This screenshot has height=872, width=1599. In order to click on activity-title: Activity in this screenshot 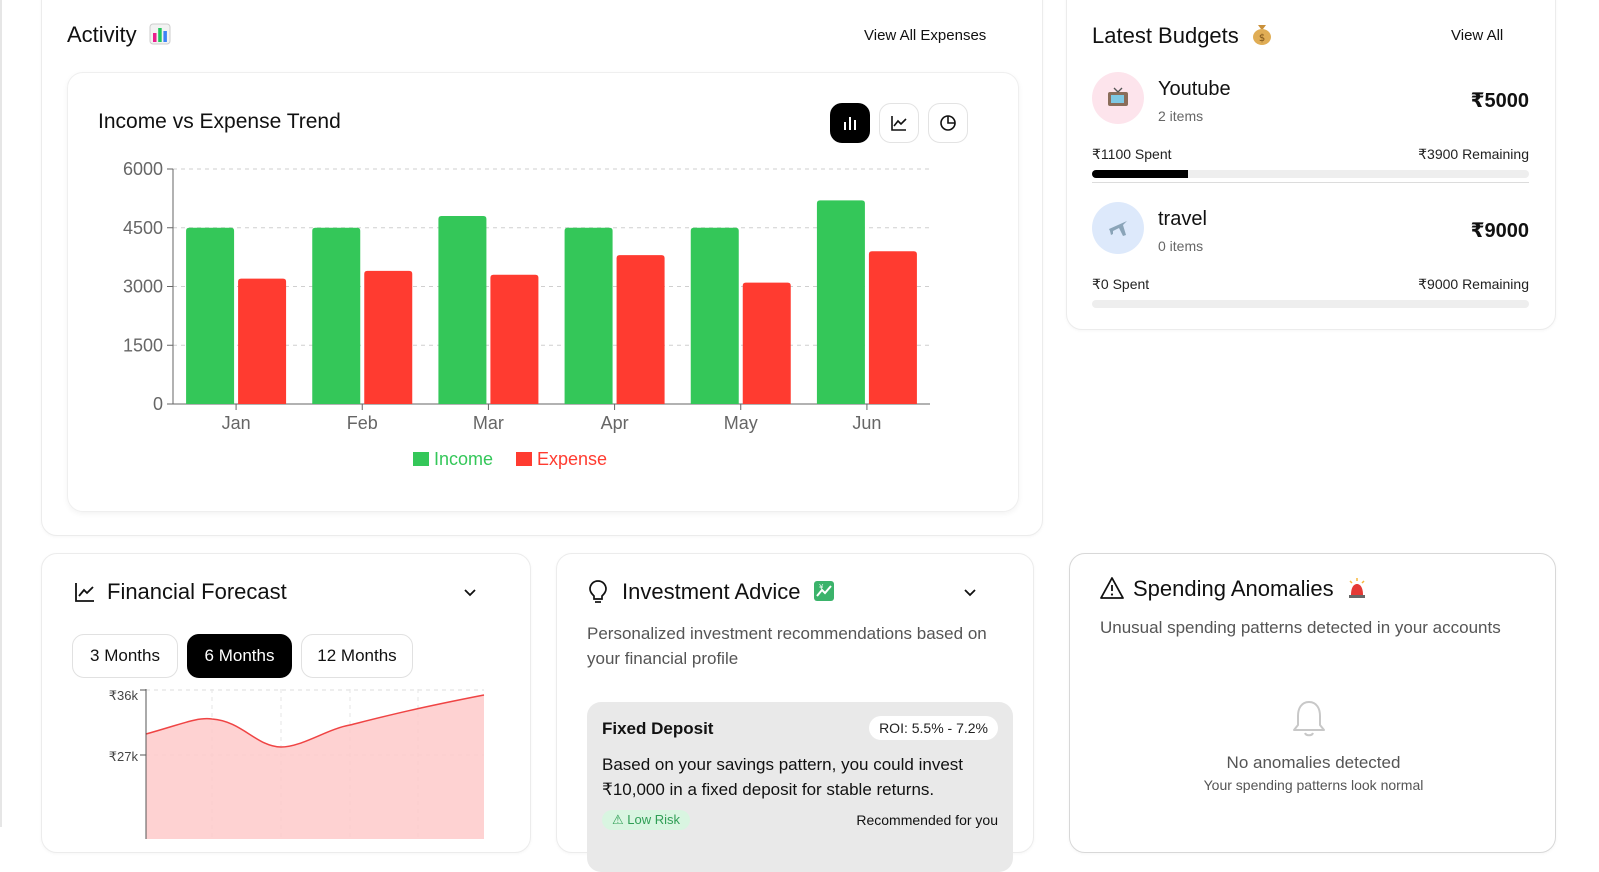, I will do `click(119, 36)`.